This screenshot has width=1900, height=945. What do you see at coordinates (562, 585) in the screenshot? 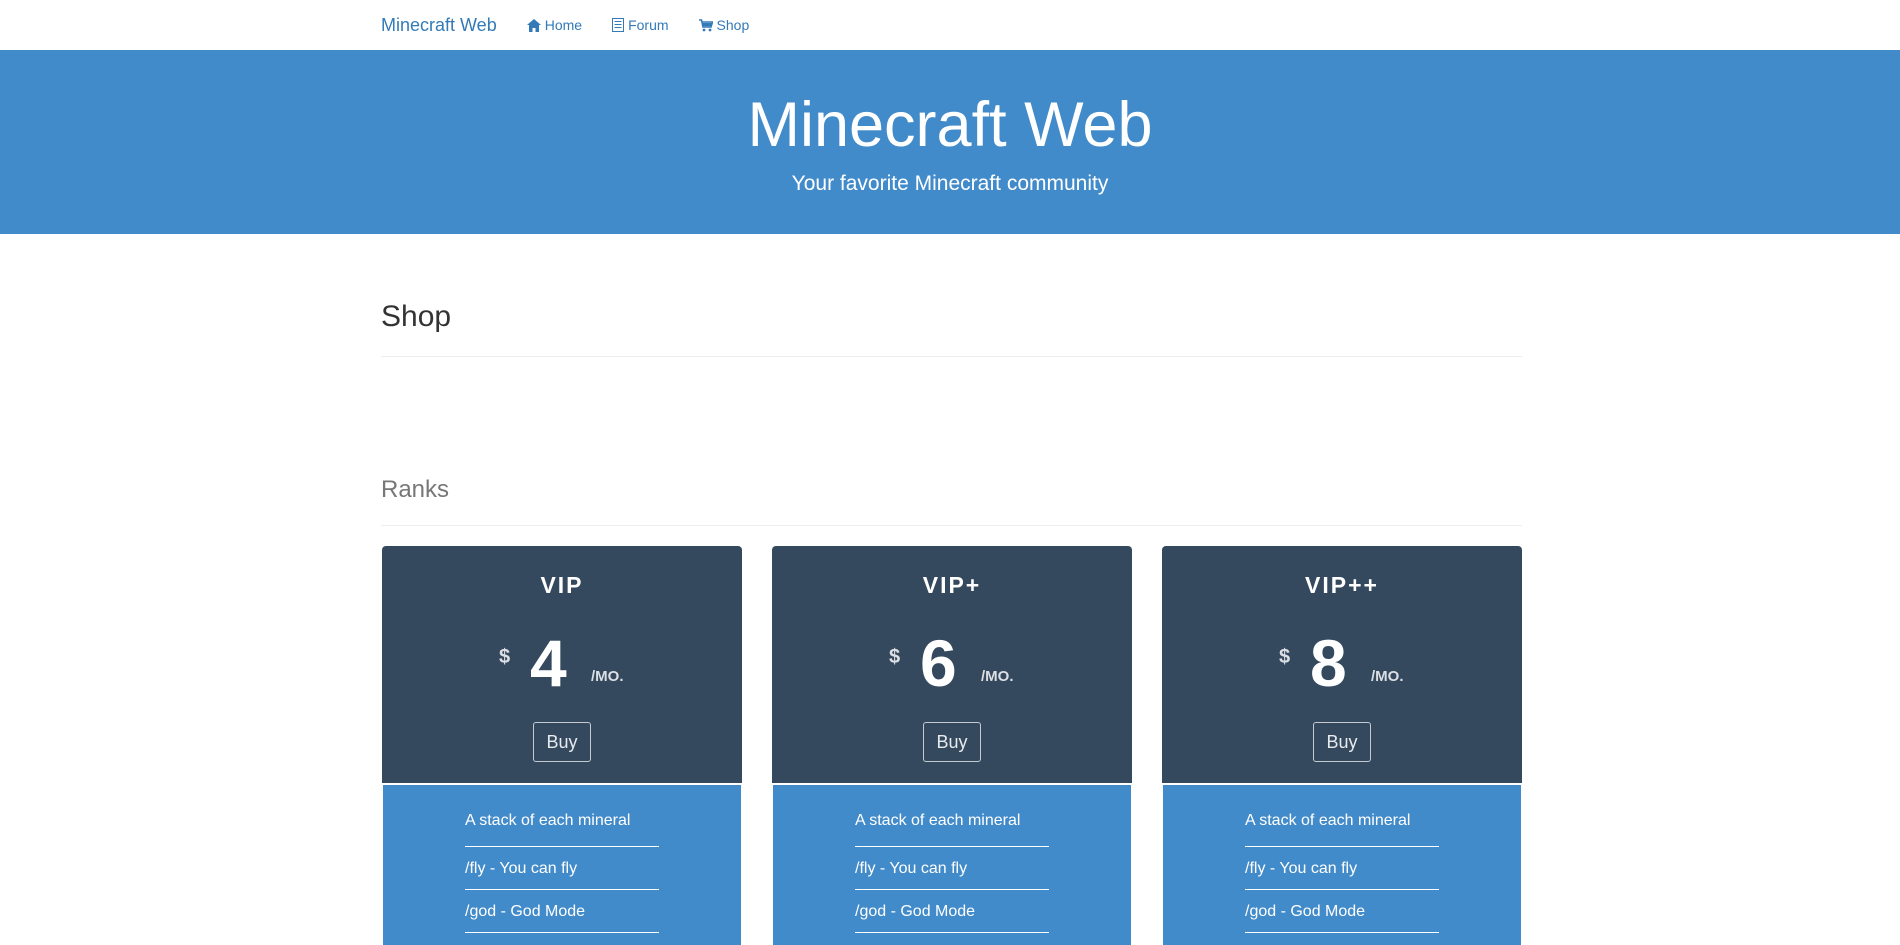
I see `plan-name: VIP` at bounding box center [562, 585].